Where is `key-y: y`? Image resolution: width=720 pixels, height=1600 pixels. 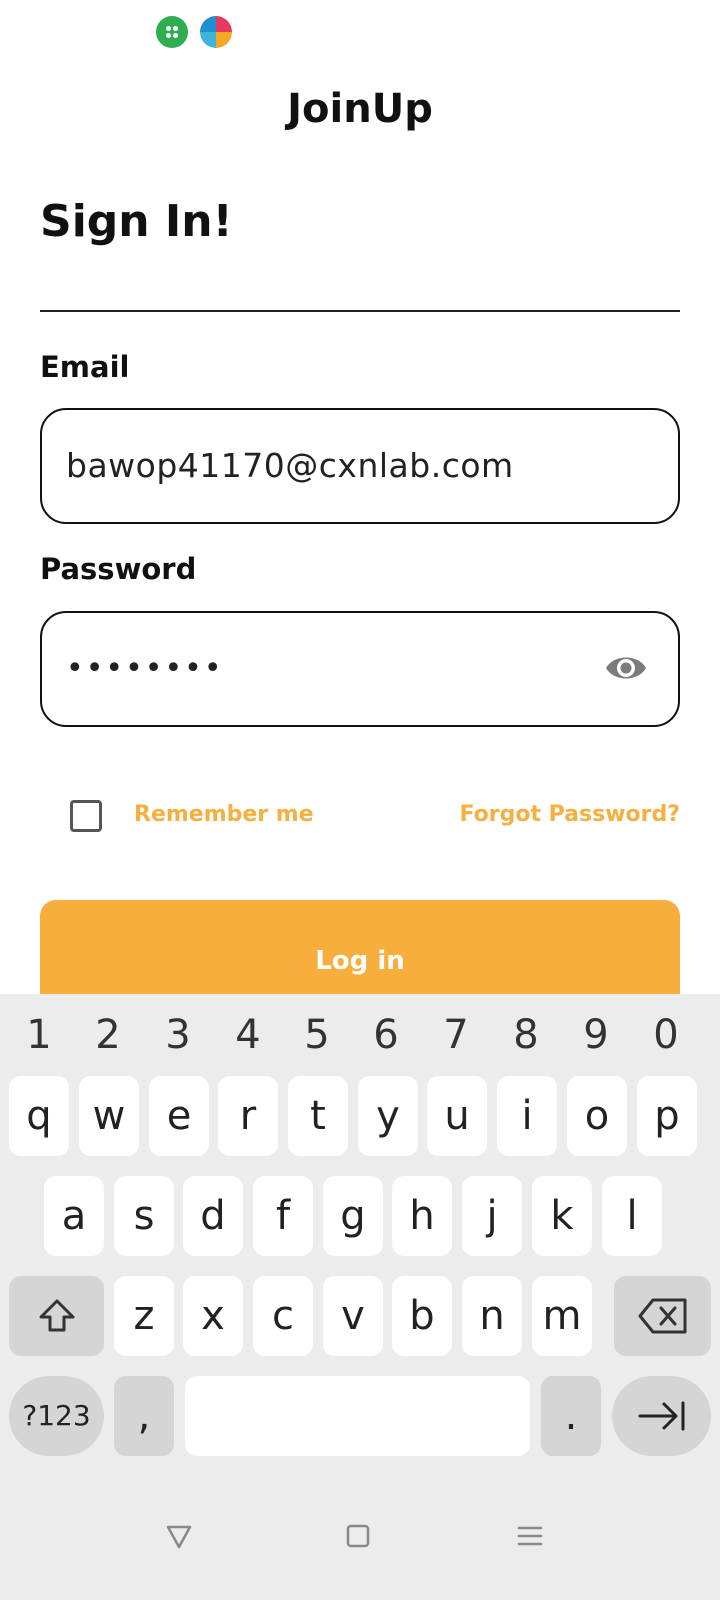 key-y: y is located at coordinates (388, 1116).